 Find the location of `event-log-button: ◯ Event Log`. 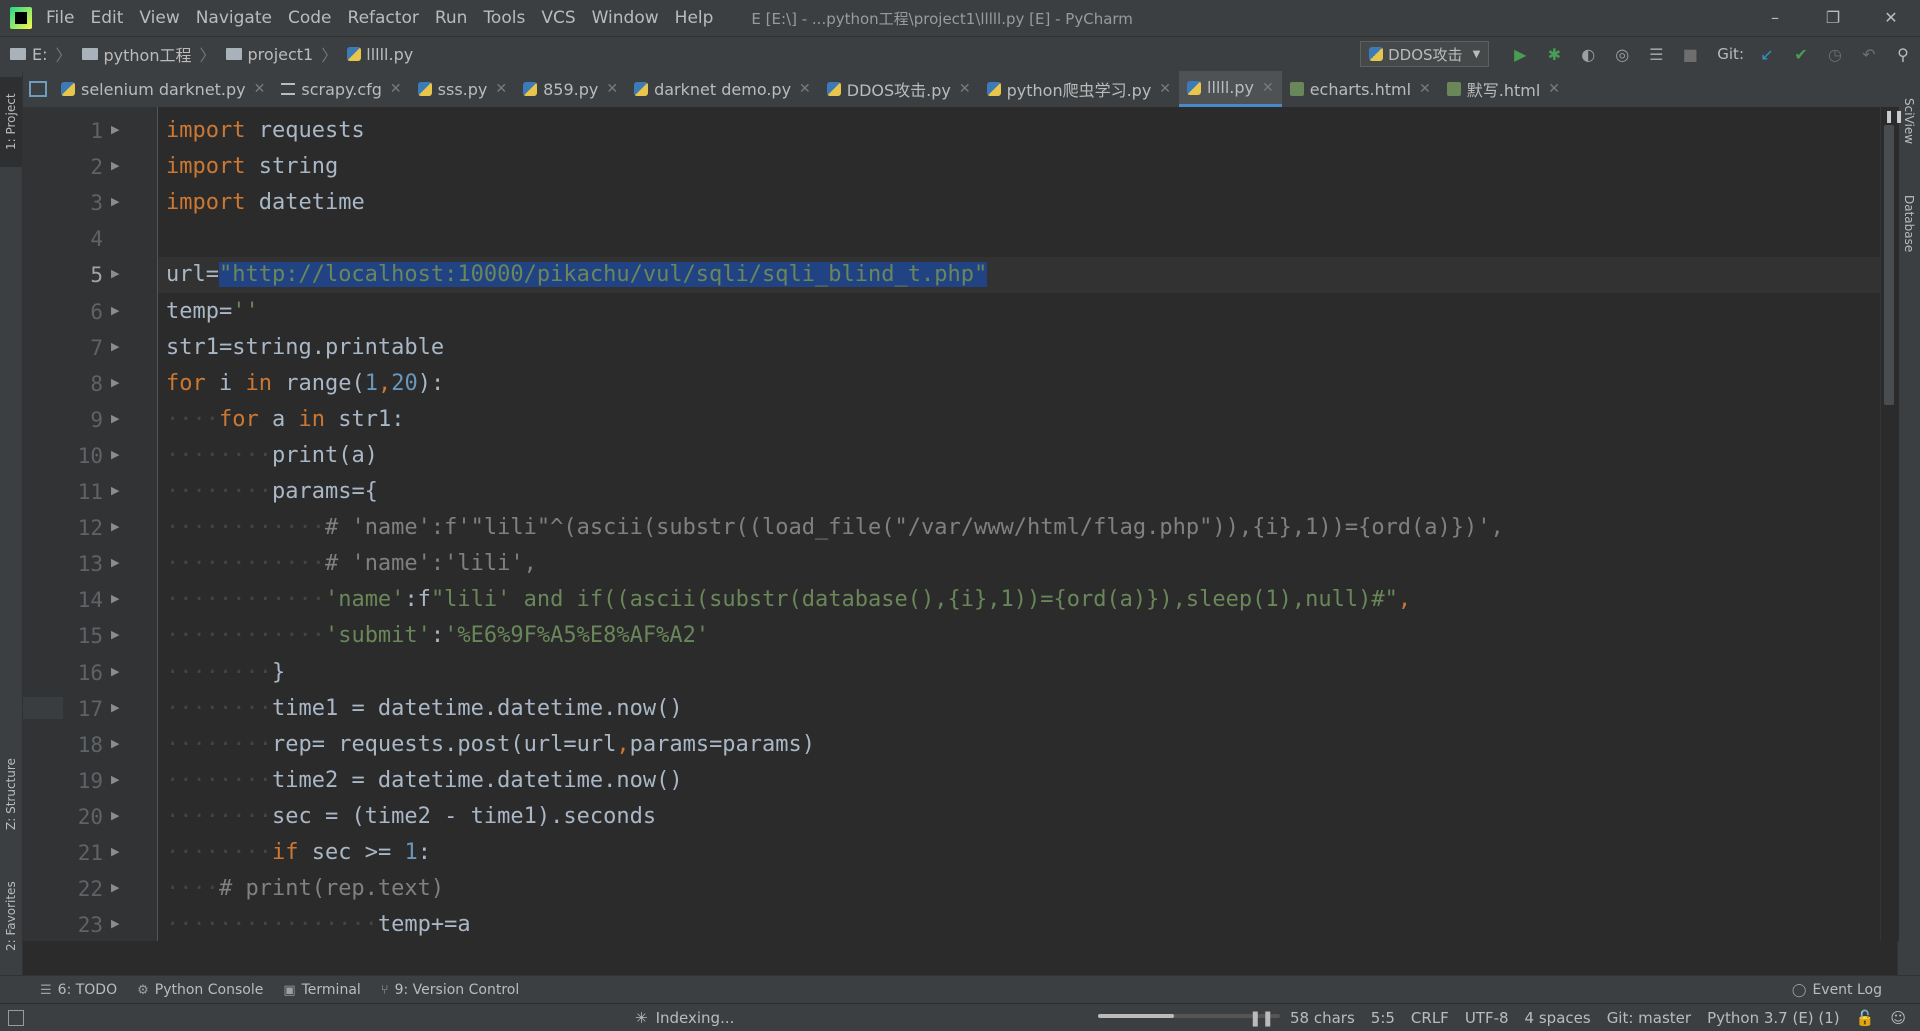

event-log-button: ◯ Event Log is located at coordinates (1837, 990).